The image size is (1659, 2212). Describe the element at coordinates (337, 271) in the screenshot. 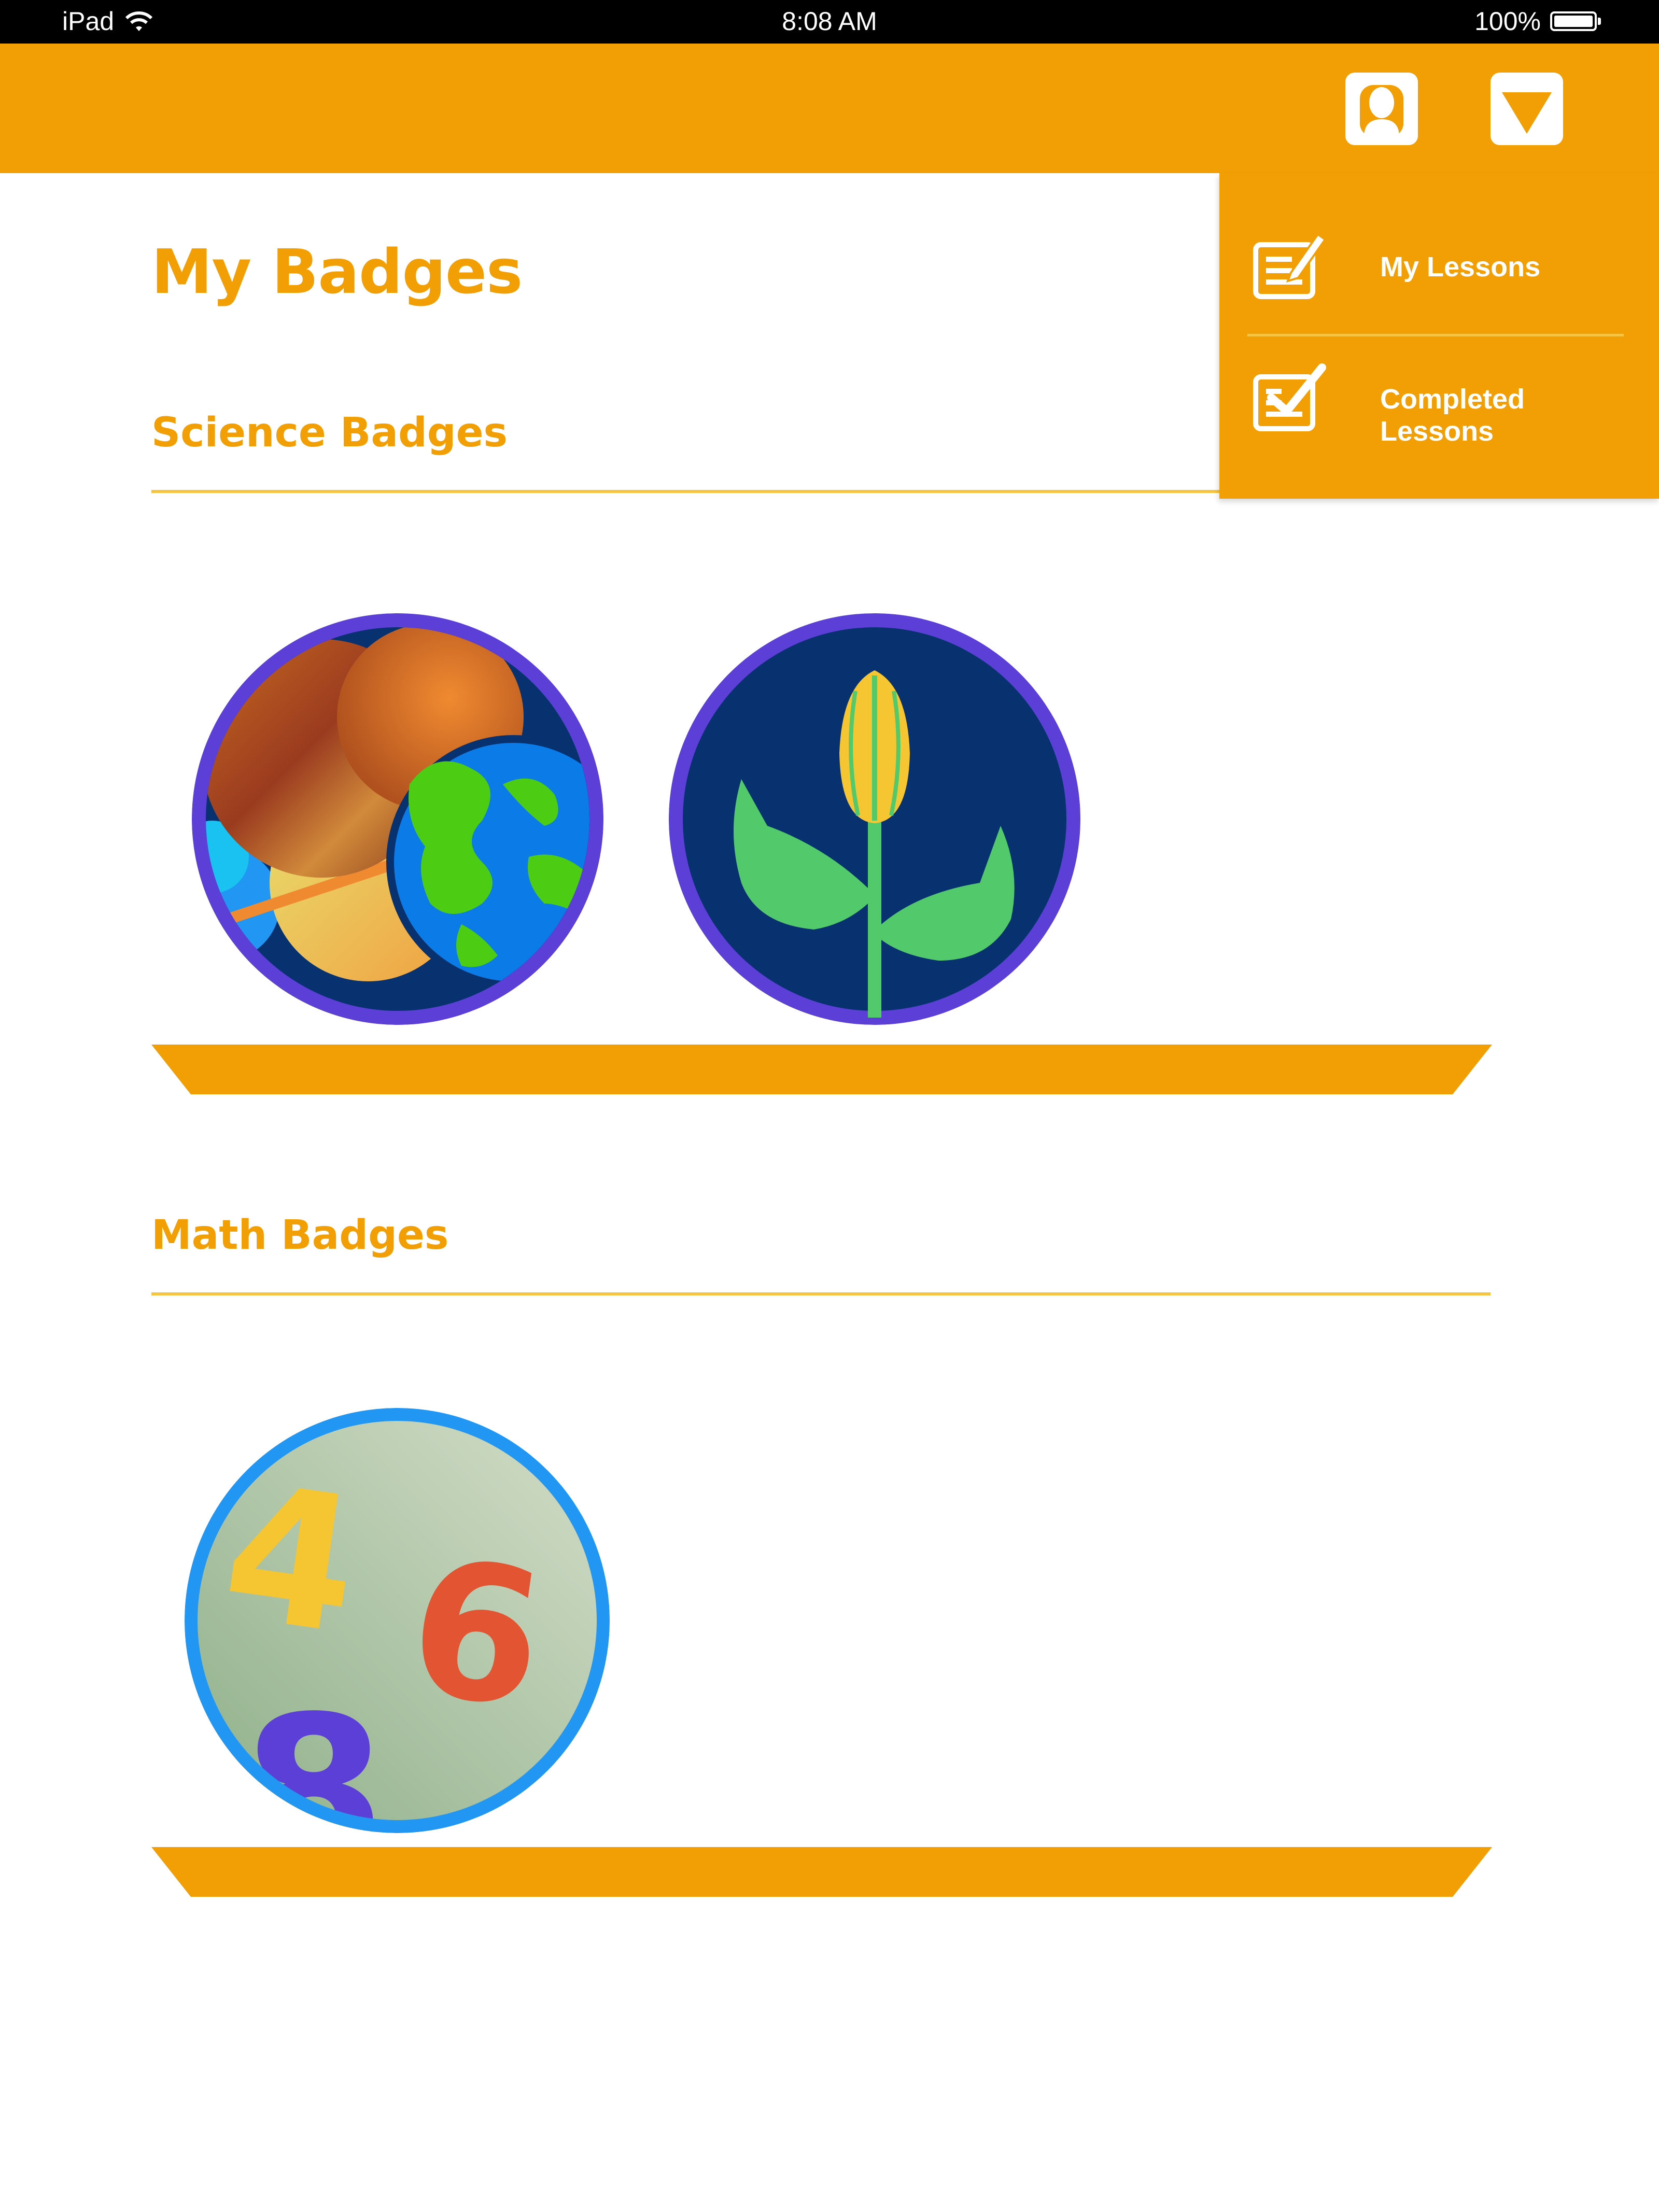

I see `page-title: My Badges` at that location.